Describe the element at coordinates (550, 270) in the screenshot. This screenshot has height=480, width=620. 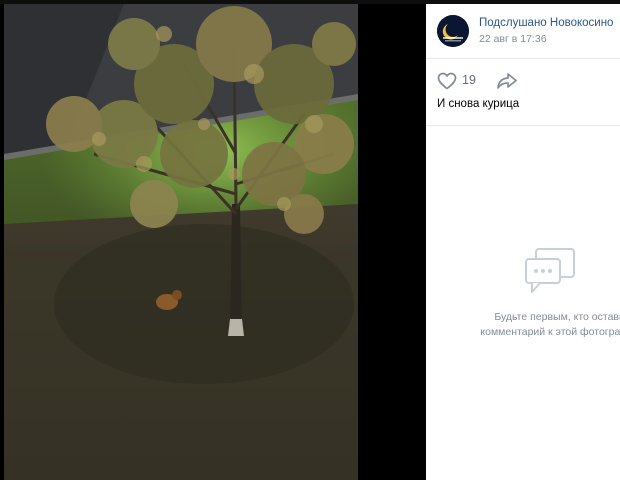
I see `chat-bubble-icon` at that location.